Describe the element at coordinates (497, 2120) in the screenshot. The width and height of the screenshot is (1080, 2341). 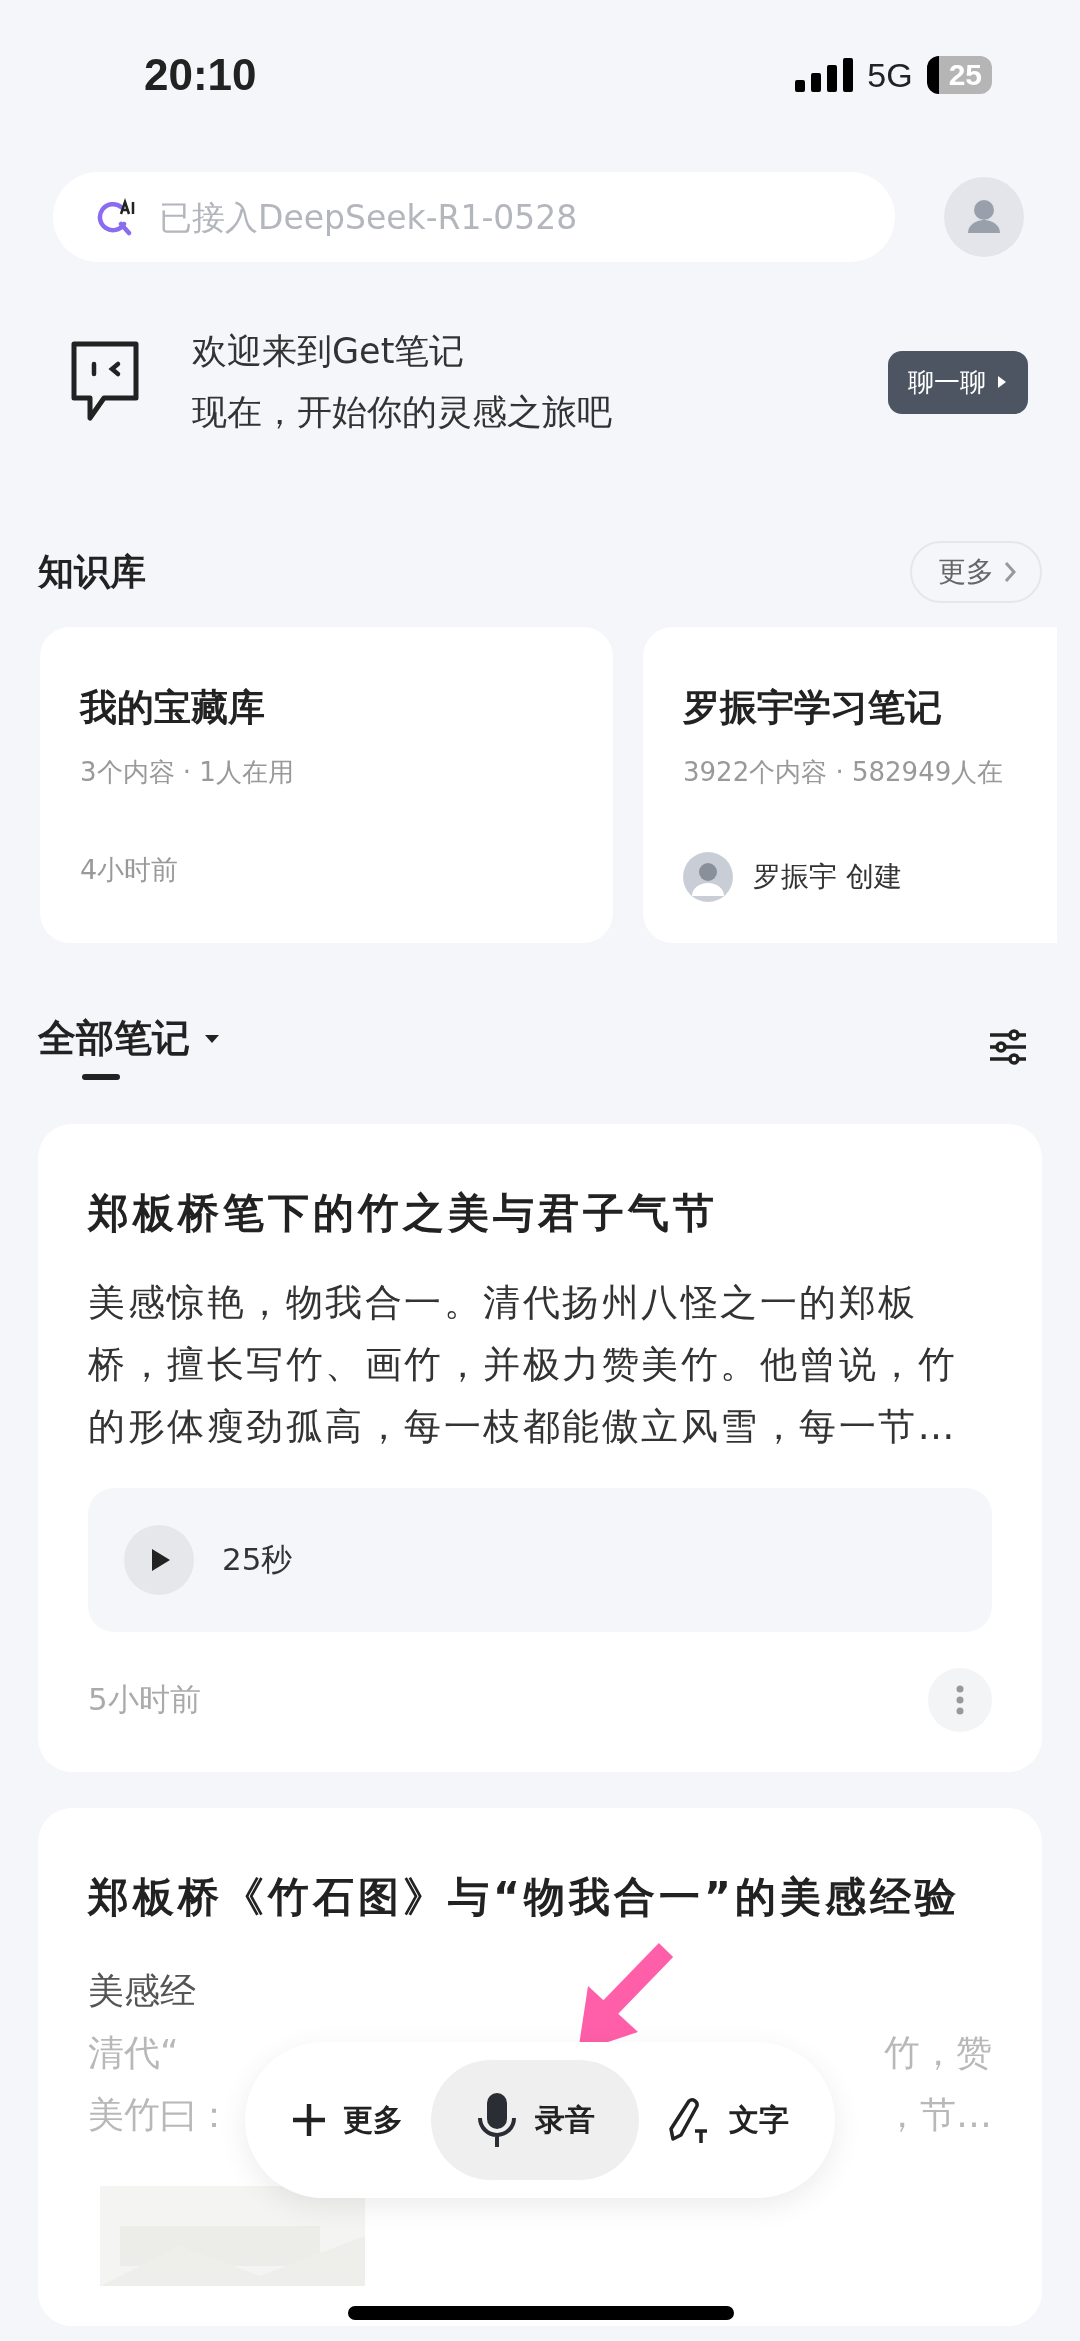
I see `microphone-icon` at that location.